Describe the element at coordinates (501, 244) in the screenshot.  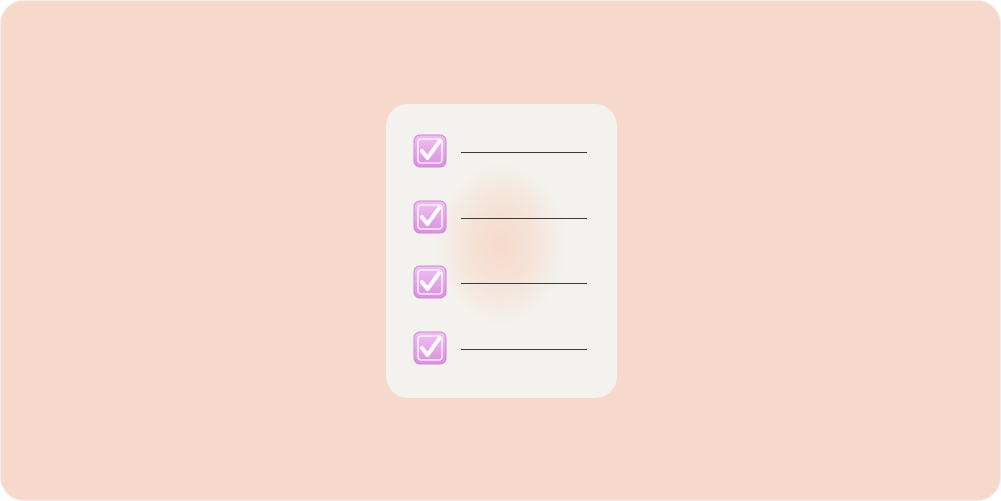
I see `card-glow` at that location.